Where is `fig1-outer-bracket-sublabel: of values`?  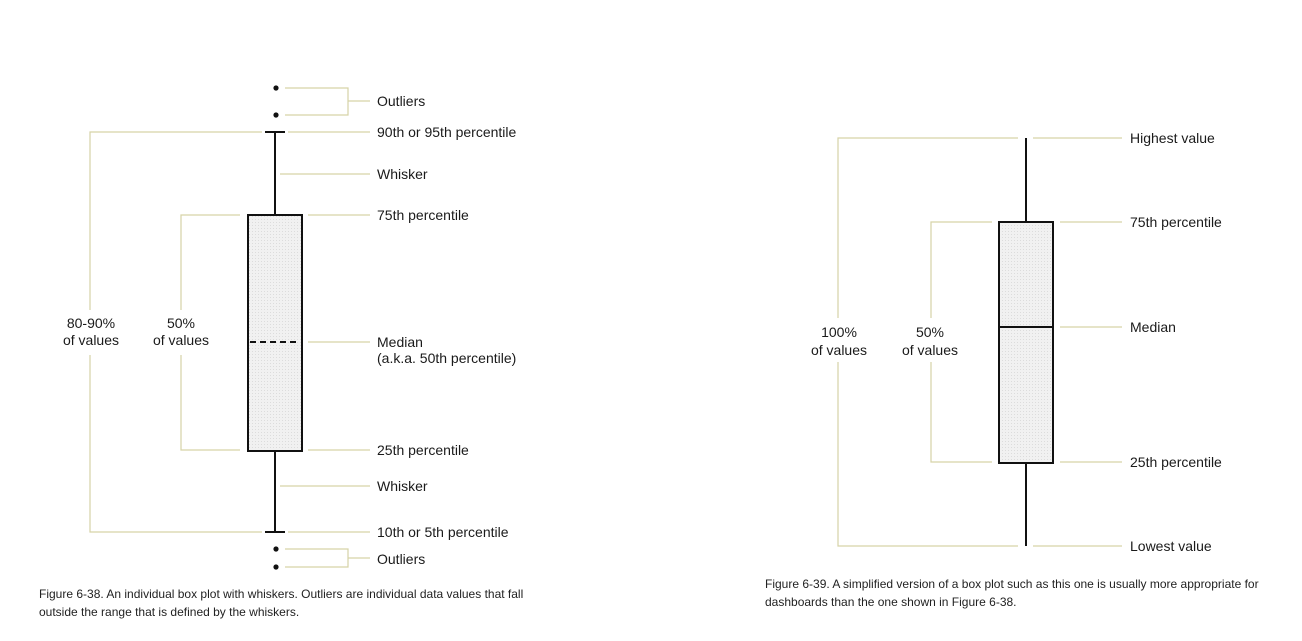 fig1-outer-bracket-sublabel: of values is located at coordinates (91, 340).